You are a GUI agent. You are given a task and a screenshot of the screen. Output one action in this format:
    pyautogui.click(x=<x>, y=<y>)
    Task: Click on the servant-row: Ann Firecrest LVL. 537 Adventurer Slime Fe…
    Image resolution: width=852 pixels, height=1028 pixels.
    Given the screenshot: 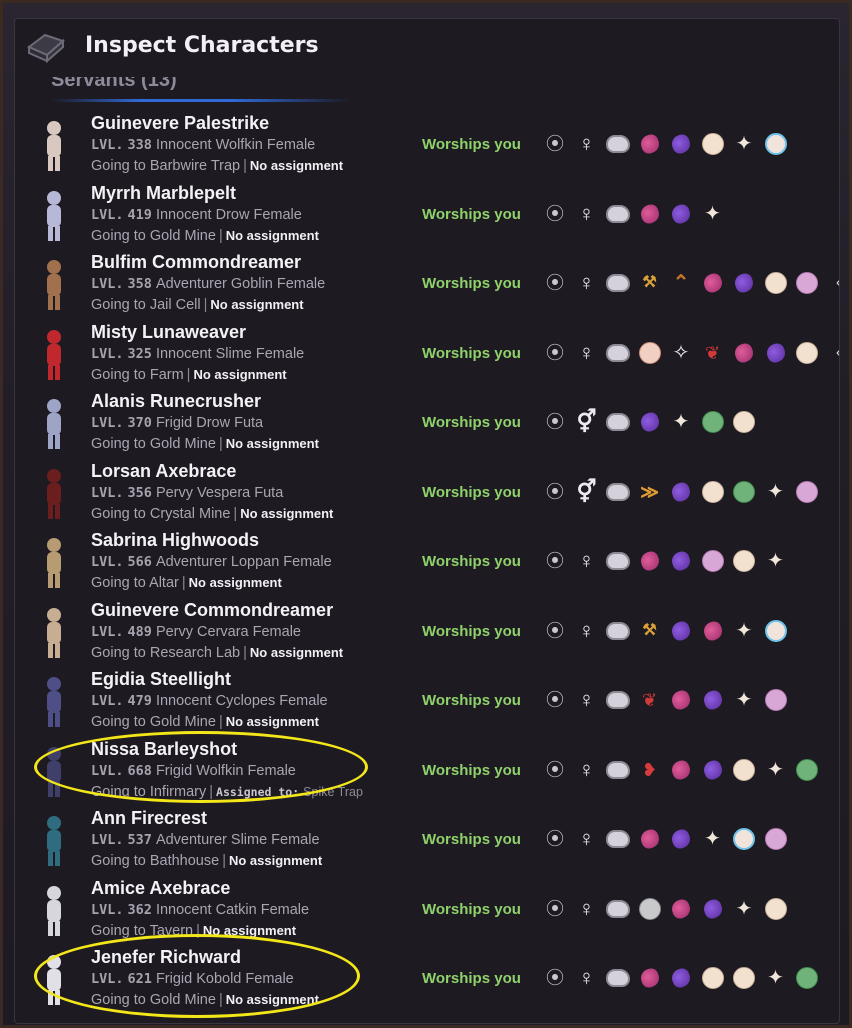 What is the action you would take?
    pyautogui.click(x=427, y=841)
    